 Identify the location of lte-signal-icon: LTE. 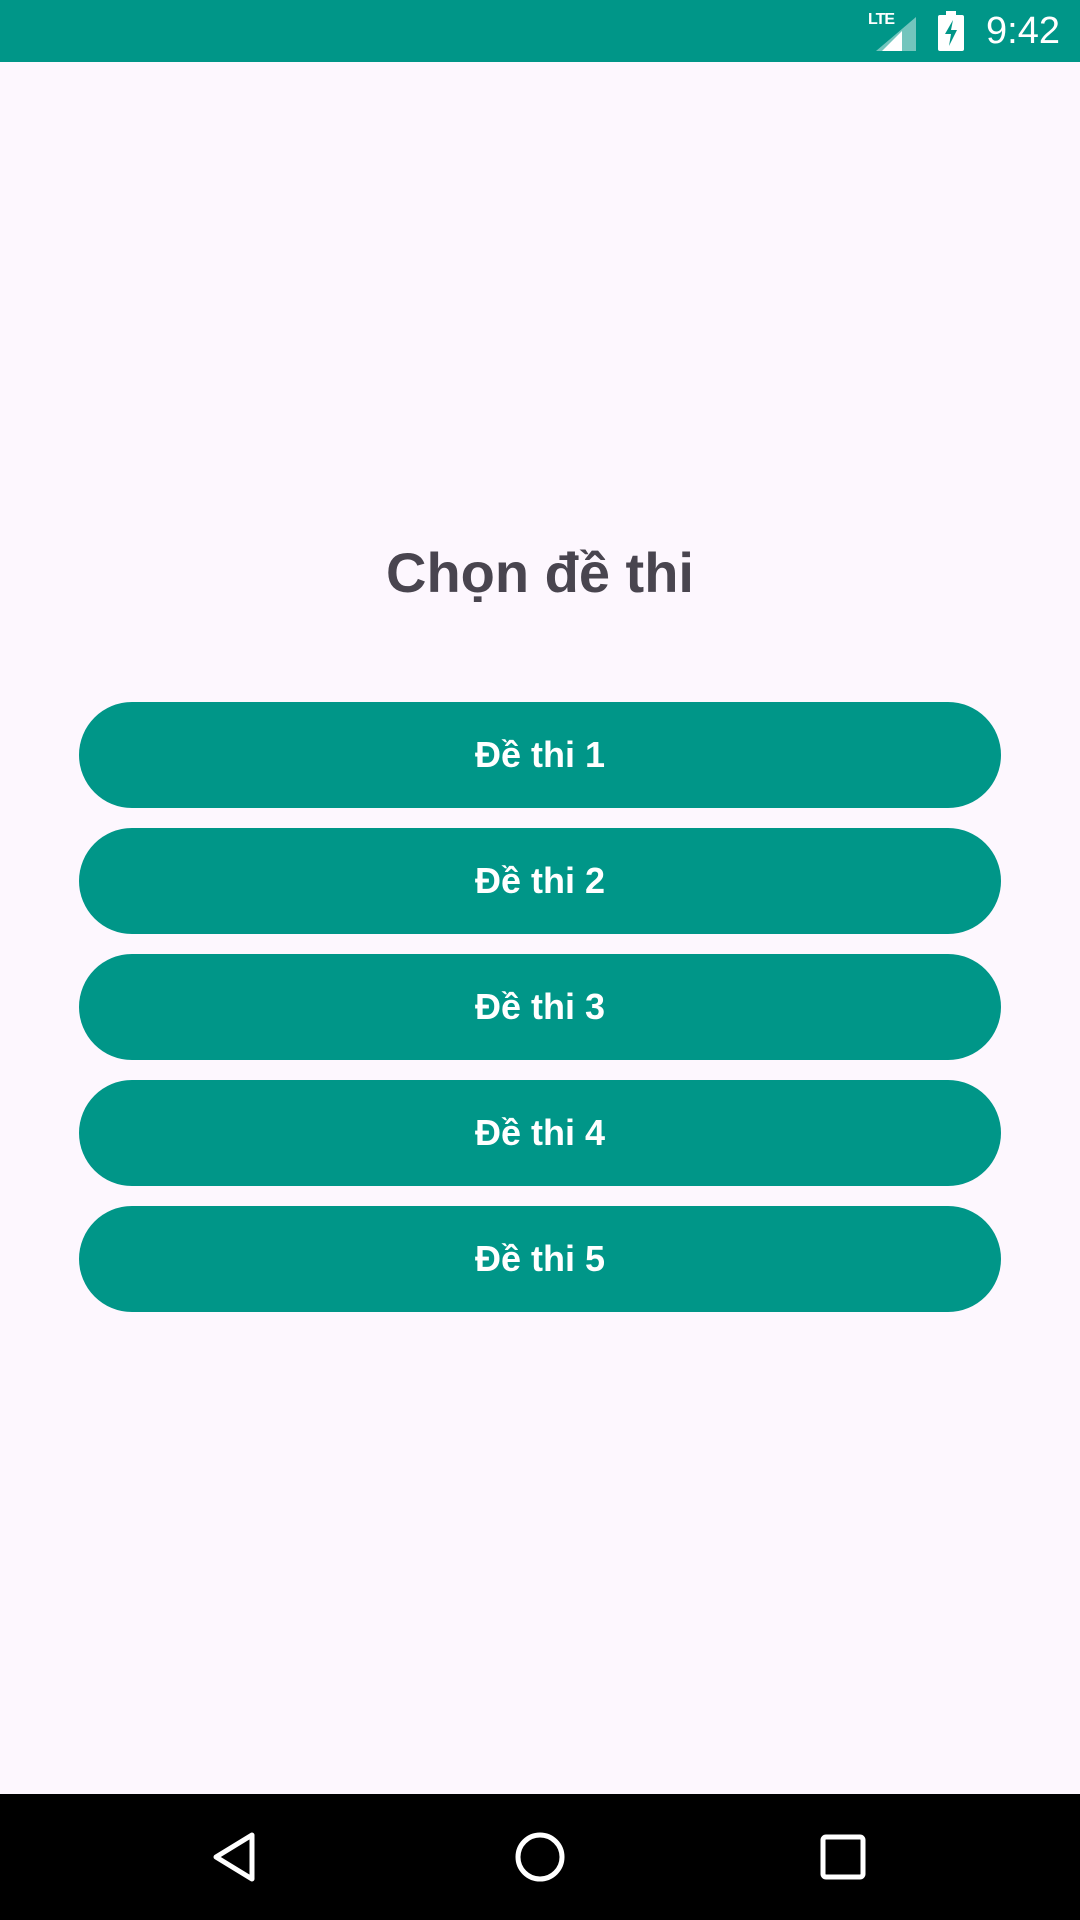
(892, 31).